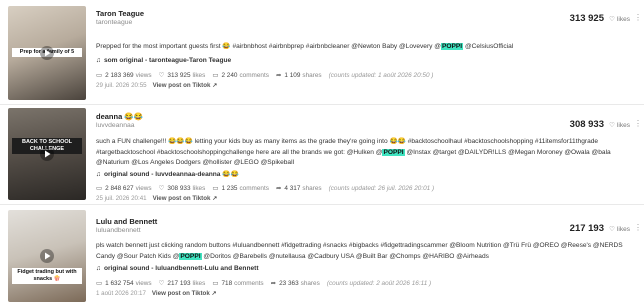 The image size is (644, 308). Describe the element at coordinates (121, 85) in the screenshot. I see `post-date: 29 juil. 2026 20:55` at that location.